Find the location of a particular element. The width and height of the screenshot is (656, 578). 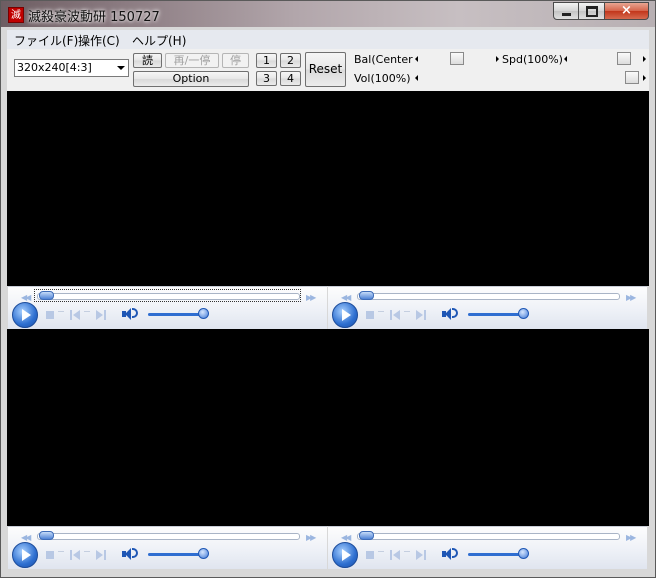

chevron-down-icon is located at coordinates (121, 68).